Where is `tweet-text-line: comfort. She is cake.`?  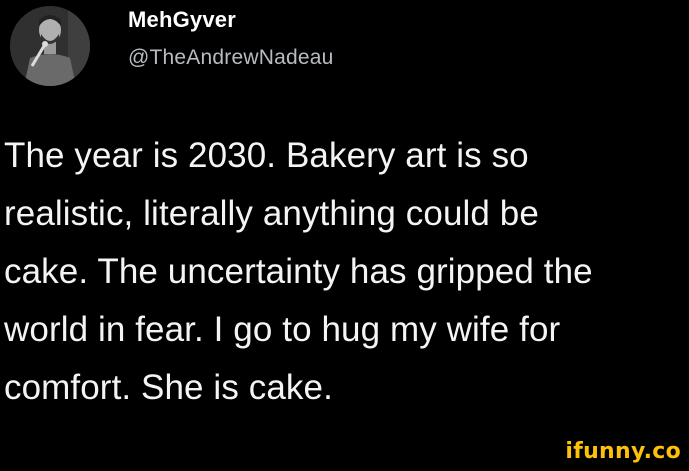
tweet-text-line: comfort. She is cake. is located at coordinates (168, 387).